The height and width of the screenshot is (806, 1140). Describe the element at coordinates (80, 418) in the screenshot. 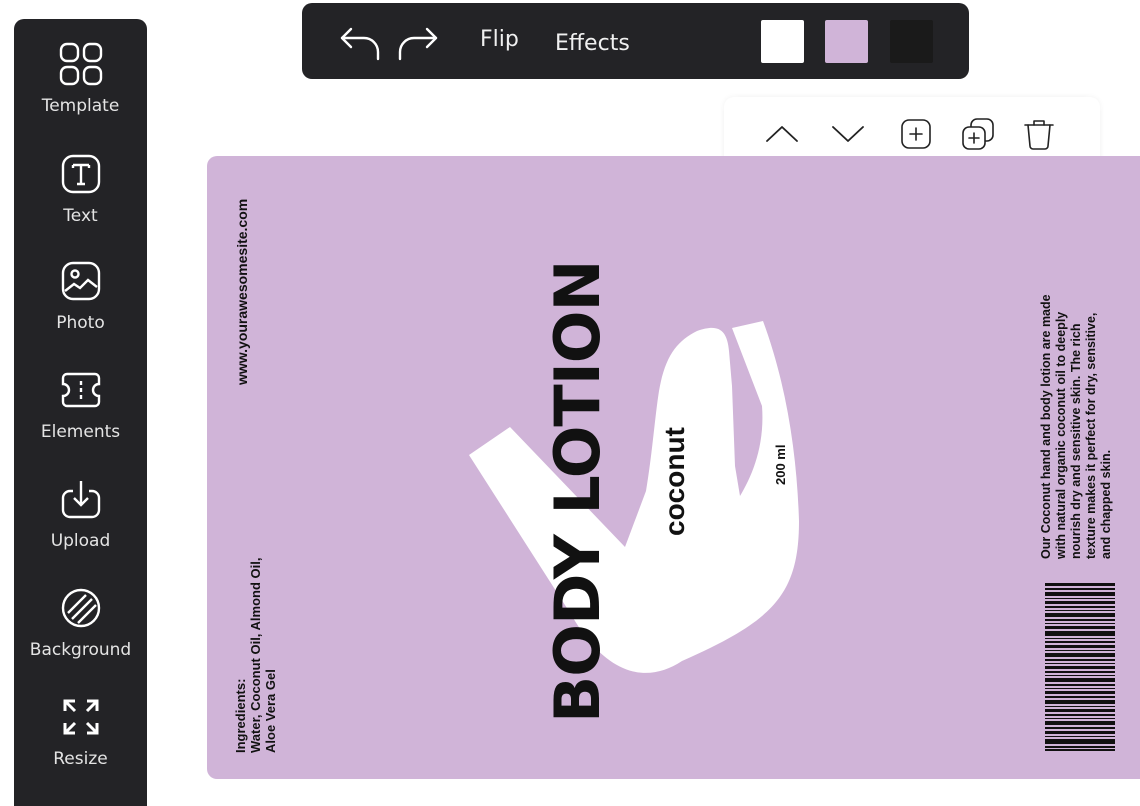

I see `sidebar-item-elements: Elements` at that location.